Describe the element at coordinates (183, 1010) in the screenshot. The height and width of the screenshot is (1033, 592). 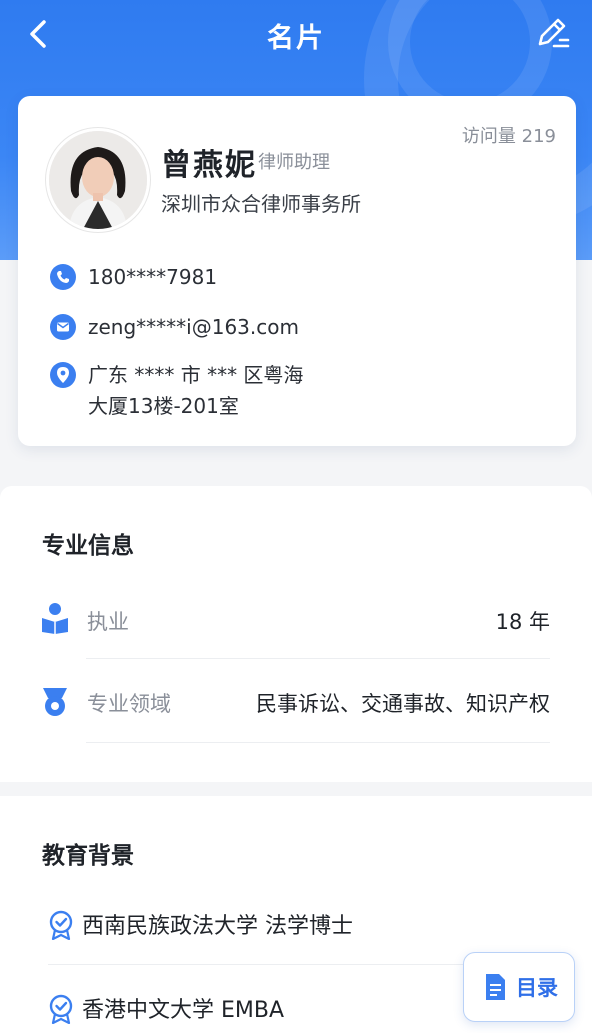
I see `education-text: 香港中文大学 EMBA` at that location.